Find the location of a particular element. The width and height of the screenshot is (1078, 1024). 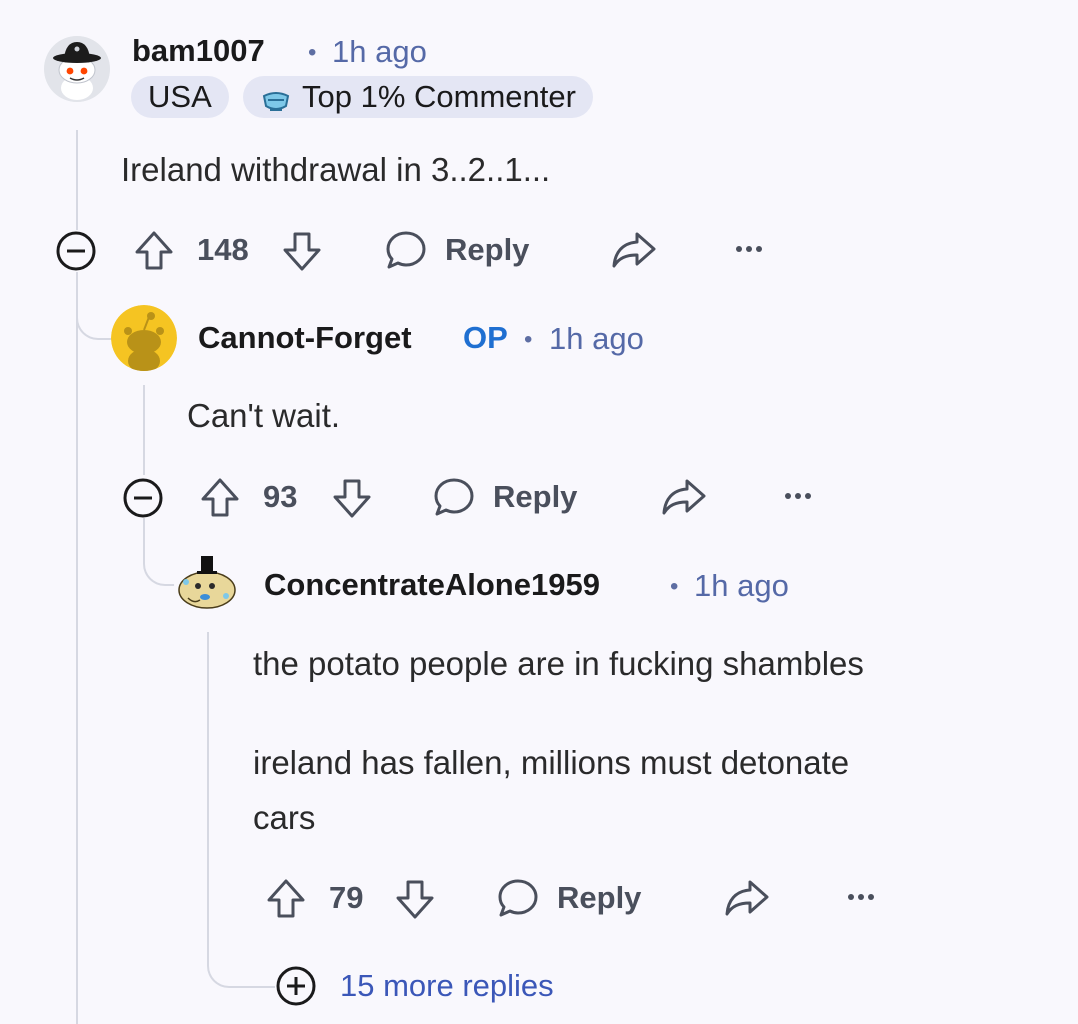

comment-username: bam1007 is located at coordinates (198, 51).